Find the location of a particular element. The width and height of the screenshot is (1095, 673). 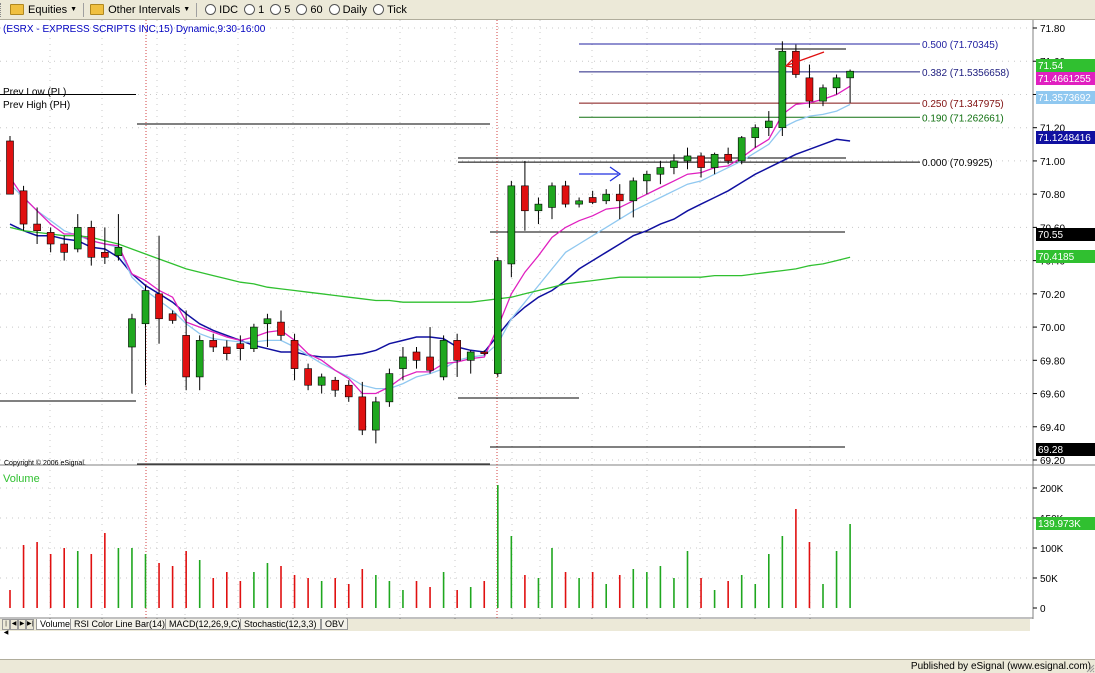

tab-obv: OBV is located at coordinates (335, 624).